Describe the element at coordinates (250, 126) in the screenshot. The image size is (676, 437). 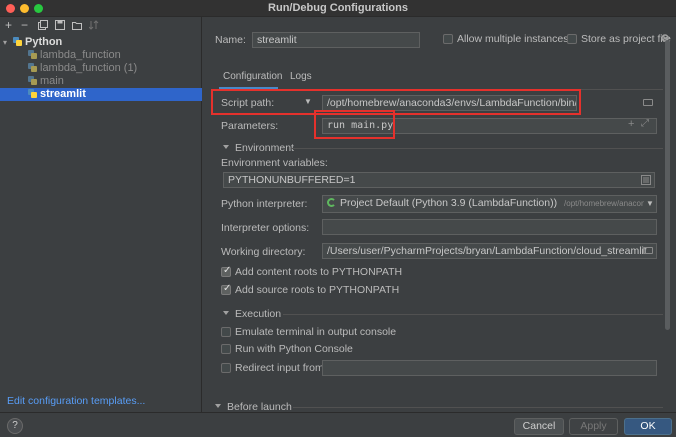
I see `parameters-label: Parameters:` at that location.